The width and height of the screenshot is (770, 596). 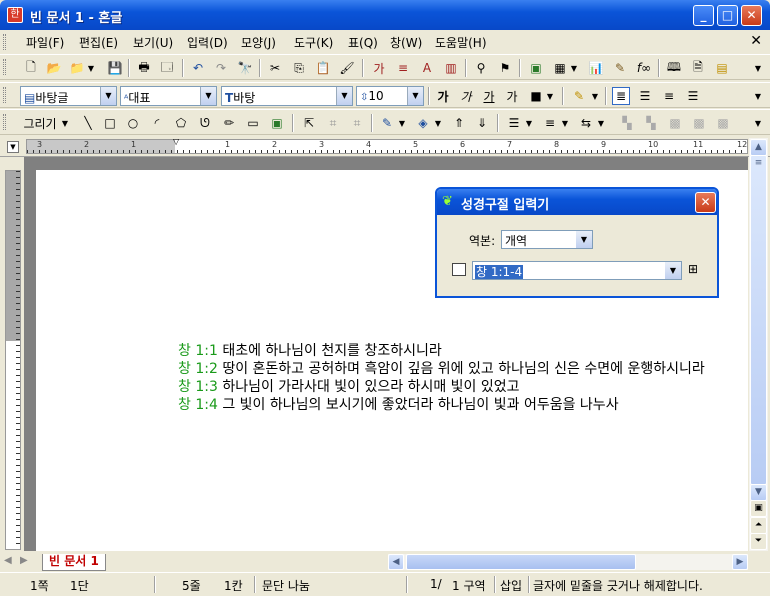 I want to click on prev-page-icon: ⏶, so click(x=758, y=525).